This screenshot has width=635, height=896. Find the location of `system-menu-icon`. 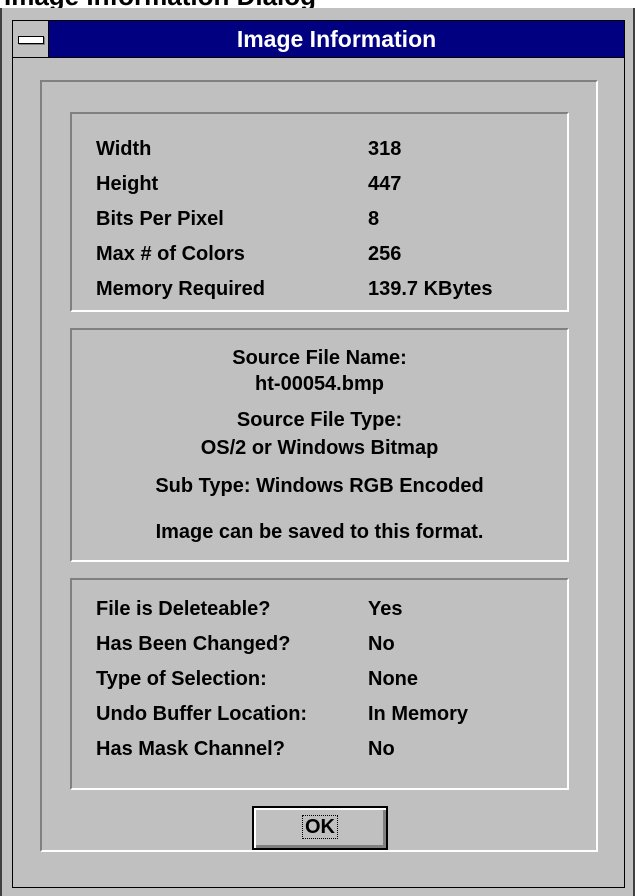

system-menu-icon is located at coordinates (31, 40).